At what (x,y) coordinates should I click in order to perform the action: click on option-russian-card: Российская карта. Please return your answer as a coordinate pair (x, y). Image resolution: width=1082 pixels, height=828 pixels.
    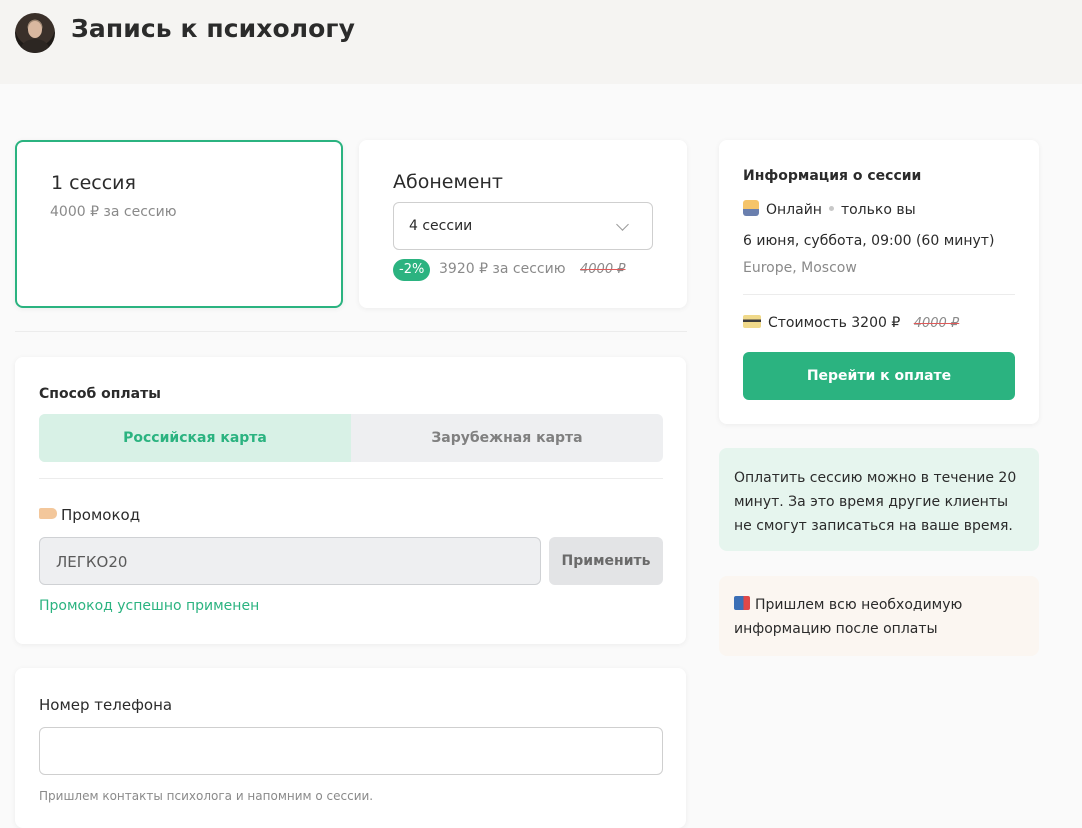
    Looking at the image, I should click on (195, 438).